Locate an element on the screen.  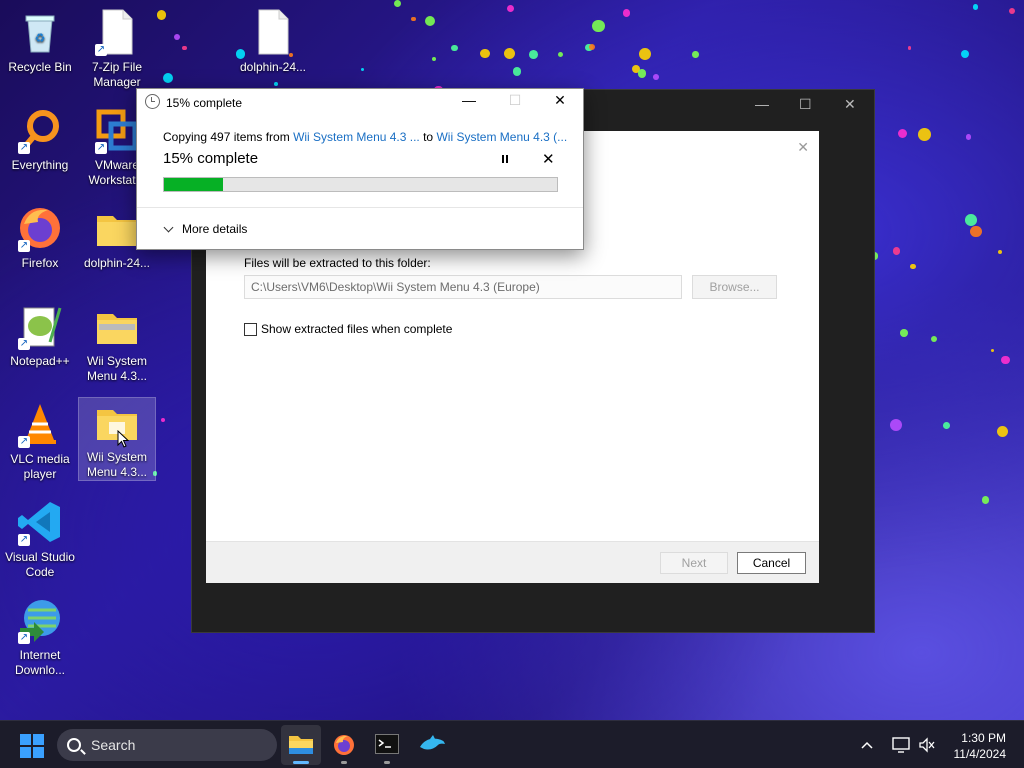
notepadpp-desktop-icon: ↗ Notepad++ is located at coordinates (40, 335).